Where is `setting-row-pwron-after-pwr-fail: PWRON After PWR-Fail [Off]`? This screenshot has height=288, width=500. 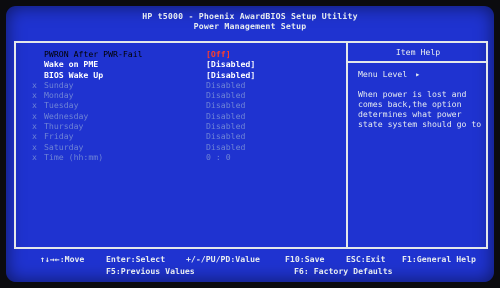
setting-row-pwron-after-pwr-fail: PWRON After PWR-Fail [Off] is located at coordinates (181, 54).